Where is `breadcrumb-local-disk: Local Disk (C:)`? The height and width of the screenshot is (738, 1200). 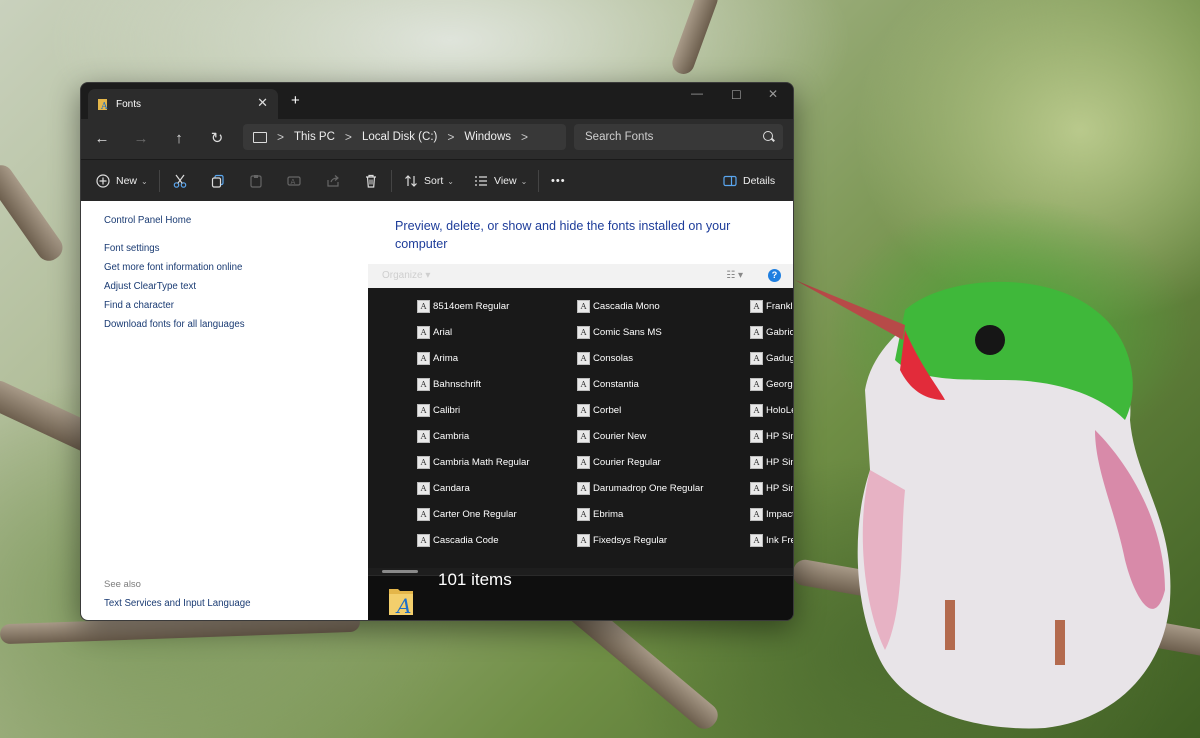 breadcrumb-local-disk: Local Disk (C:) is located at coordinates (399, 137).